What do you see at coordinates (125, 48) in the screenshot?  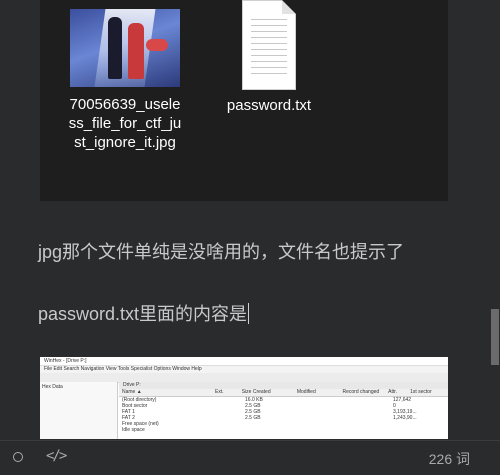 I see `image-thumbnail` at bounding box center [125, 48].